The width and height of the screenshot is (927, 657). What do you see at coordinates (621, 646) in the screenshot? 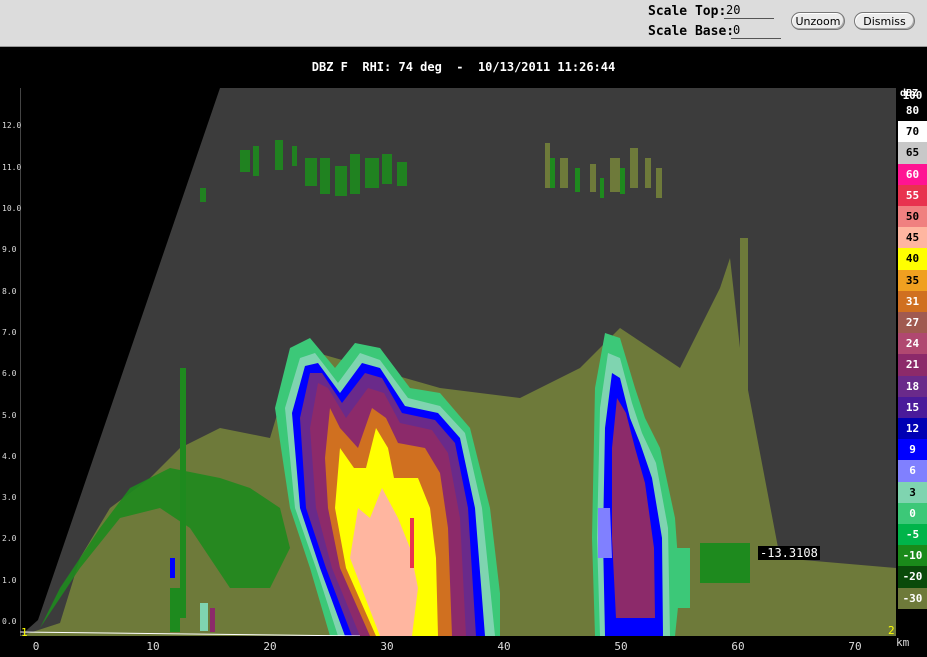
I see `x-tick-label: 50` at bounding box center [621, 646].